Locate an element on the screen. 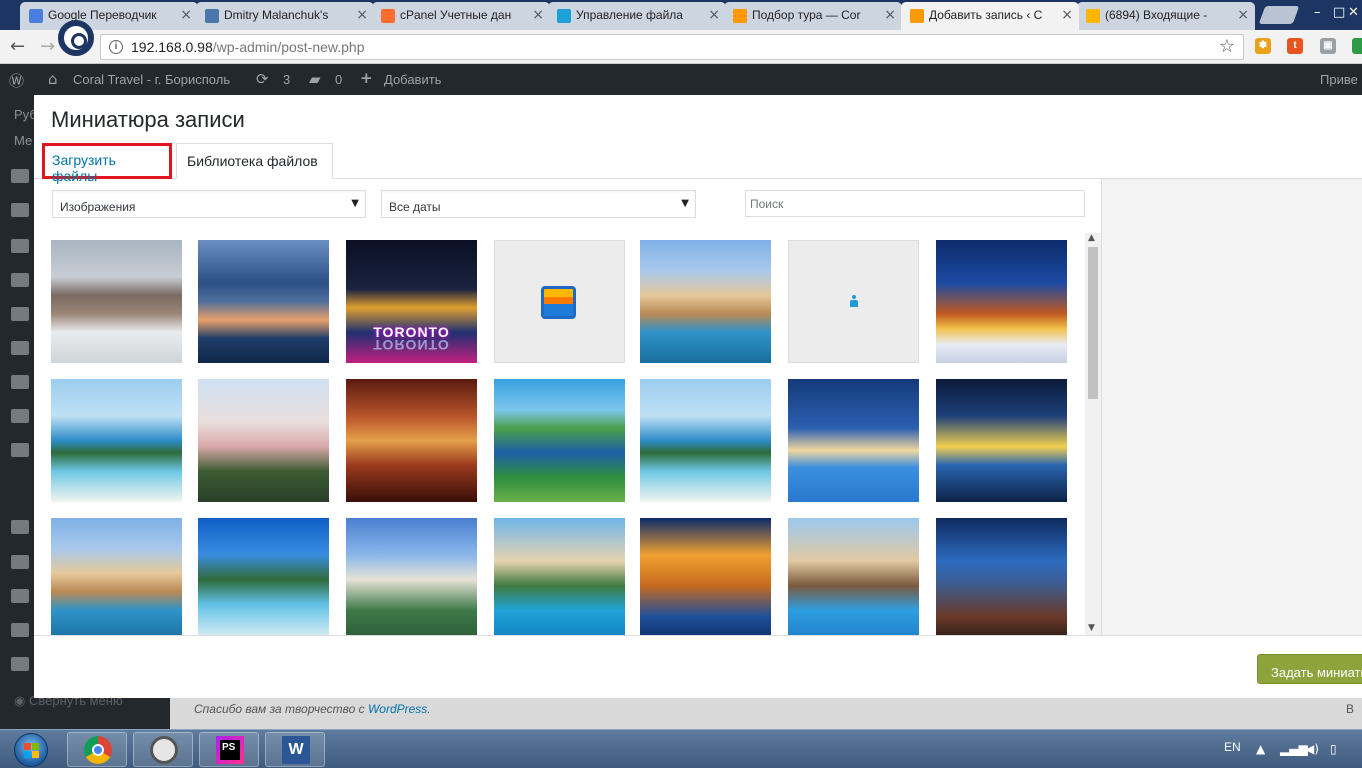 The height and width of the screenshot is (768, 1362). media-type-filter: Изображения ▼ is located at coordinates (209, 204).